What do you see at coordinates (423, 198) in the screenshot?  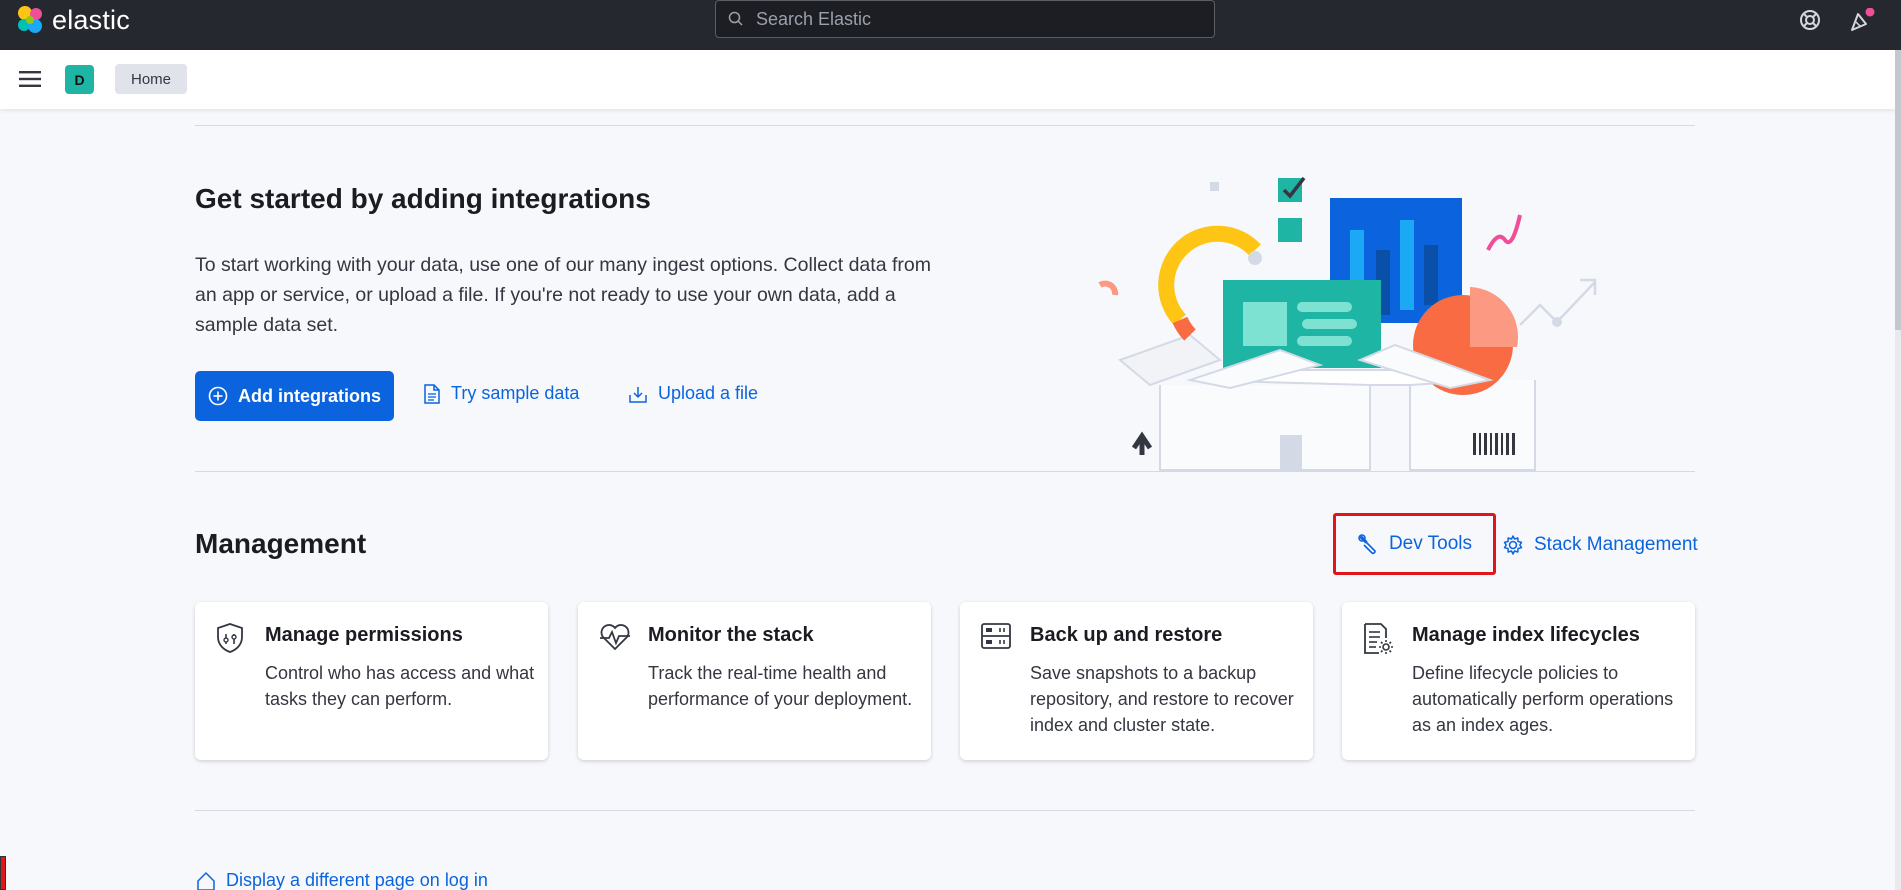 I see `integrations-title: Get started by adding integrations` at bounding box center [423, 198].